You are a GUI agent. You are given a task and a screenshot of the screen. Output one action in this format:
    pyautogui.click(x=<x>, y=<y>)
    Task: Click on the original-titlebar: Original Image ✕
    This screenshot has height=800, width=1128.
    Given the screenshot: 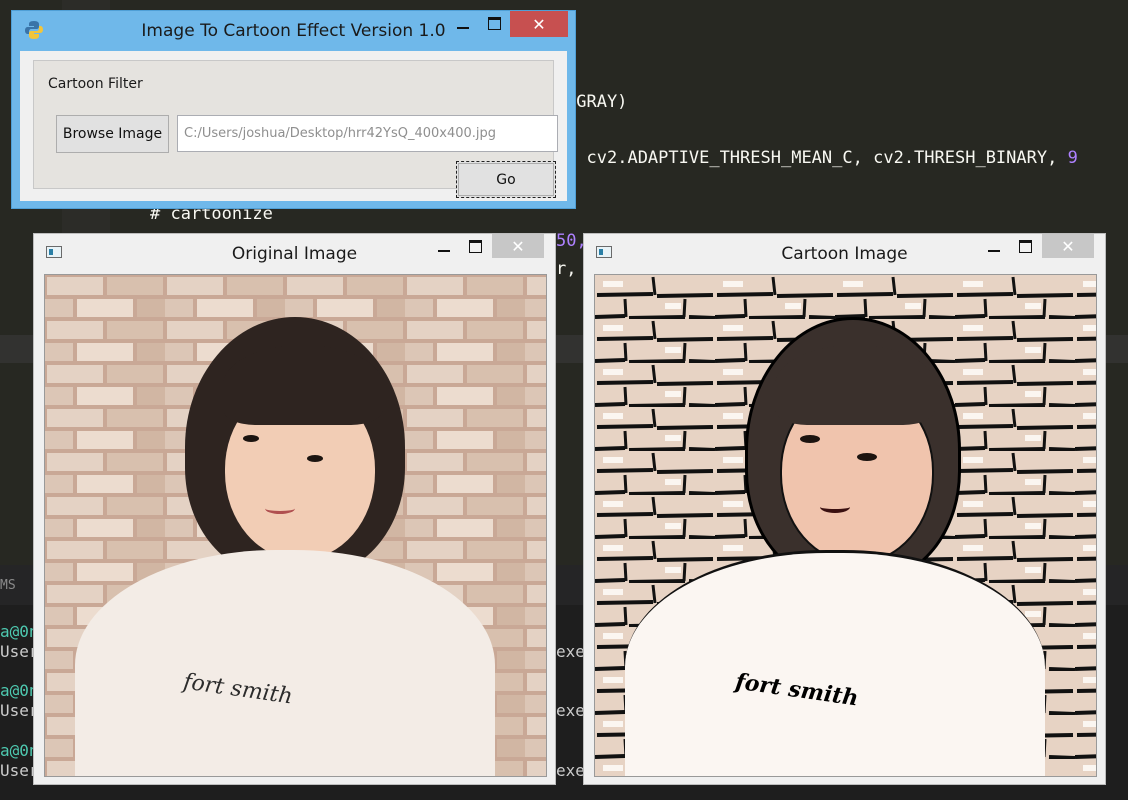 What is the action you would take?
    pyautogui.click(x=294, y=254)
    